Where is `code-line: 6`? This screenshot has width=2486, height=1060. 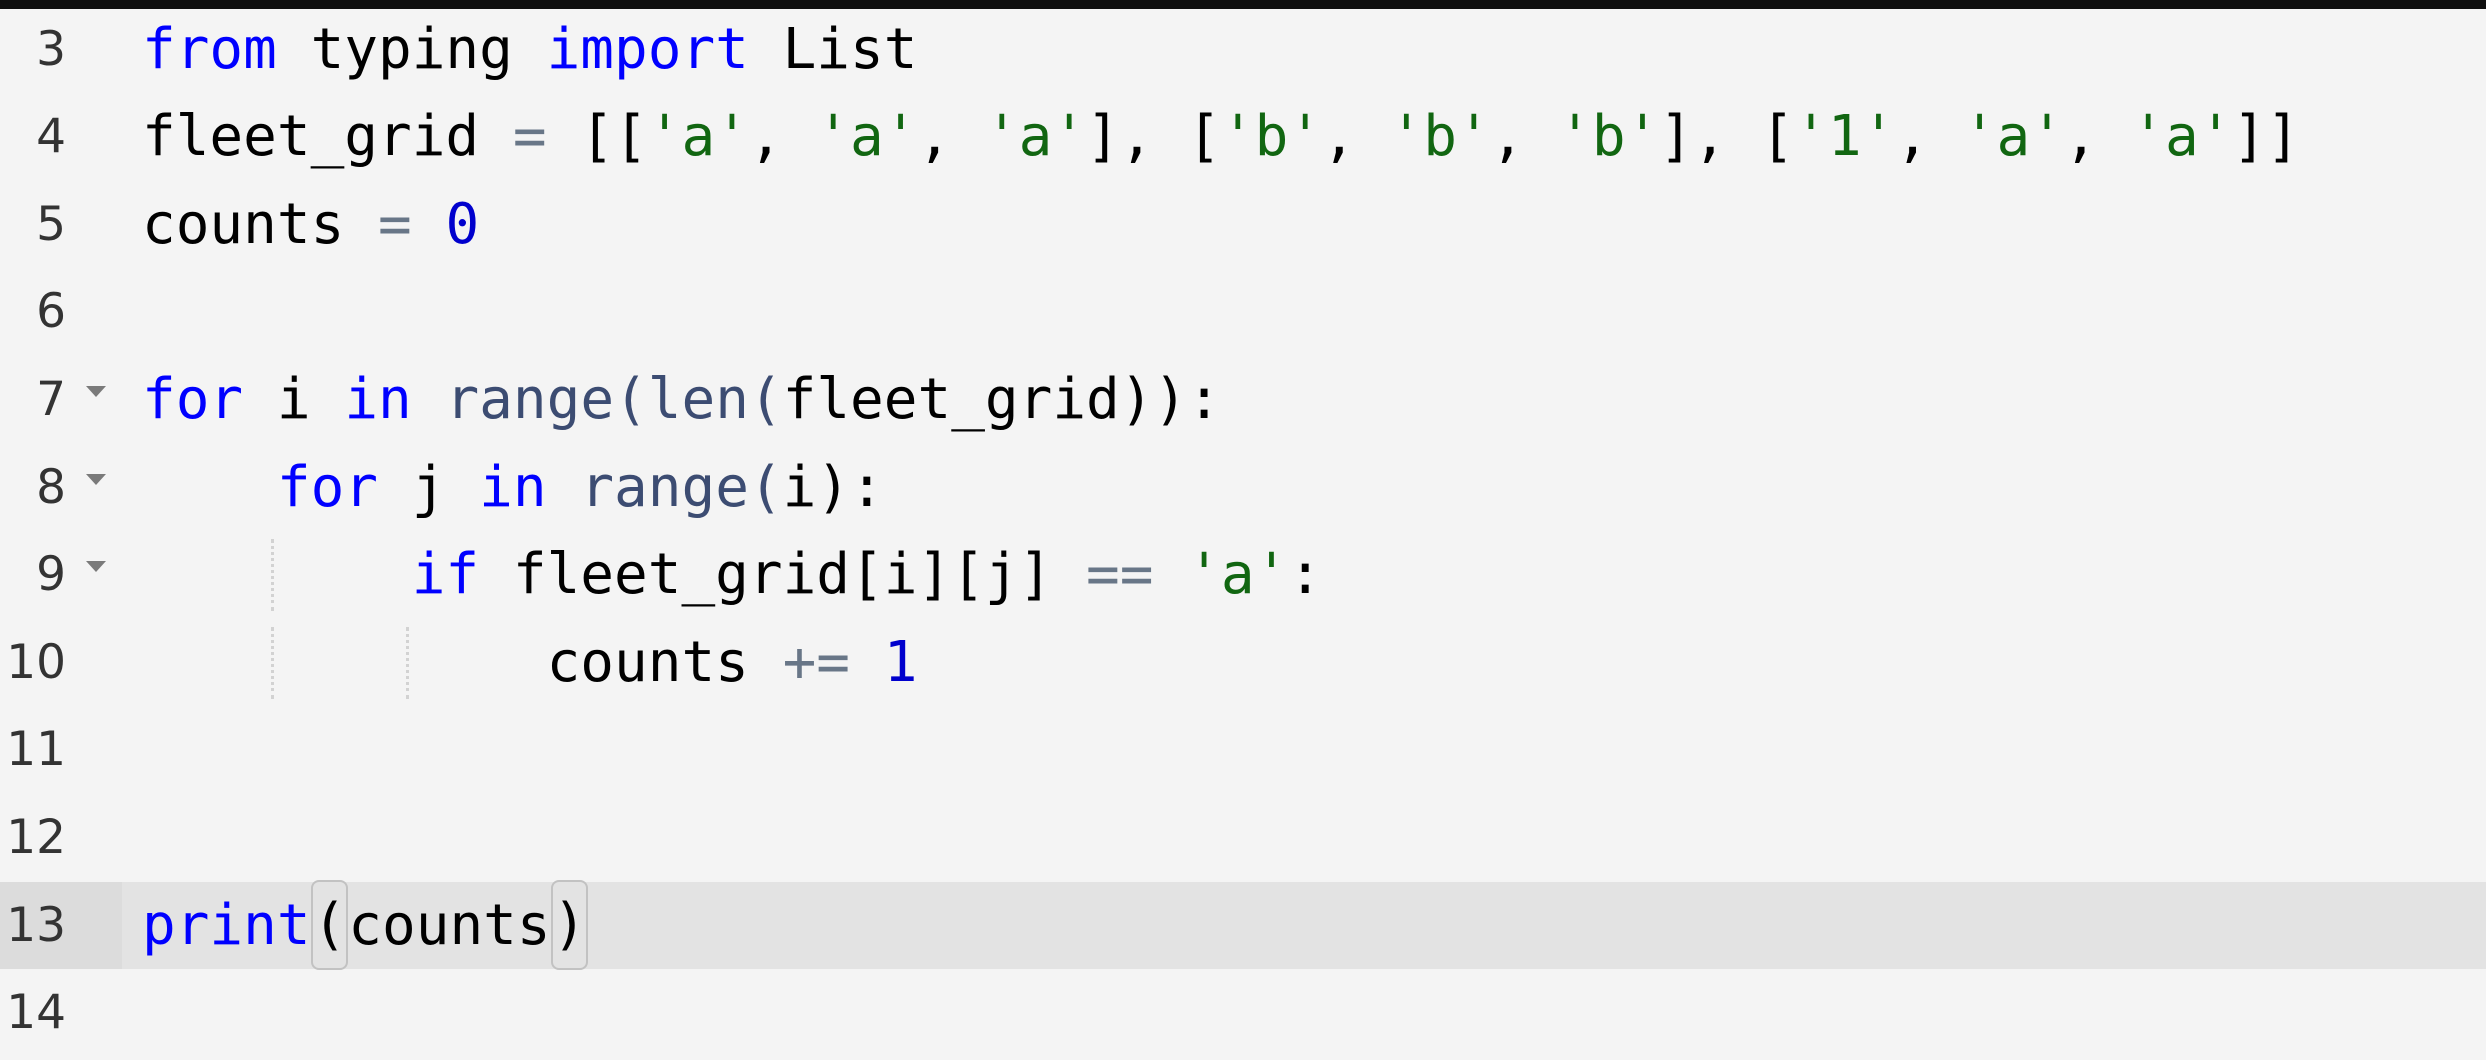 code-line: 6 is located at coordinates (1243, 312).